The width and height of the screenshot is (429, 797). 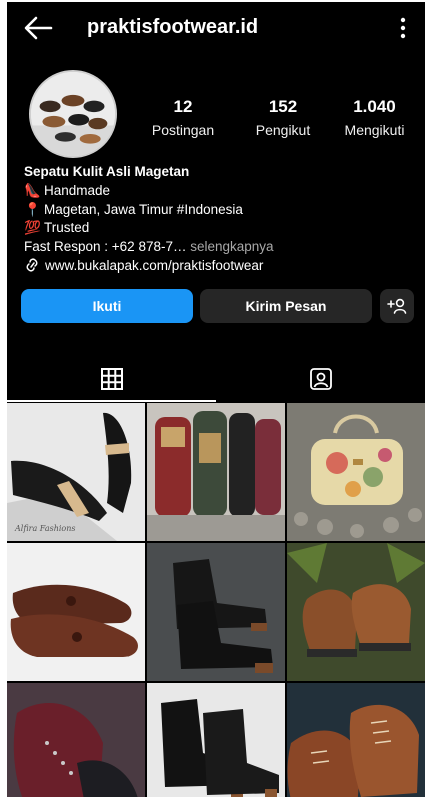 I want to click on grid-icon, so click(x=111, y=379).